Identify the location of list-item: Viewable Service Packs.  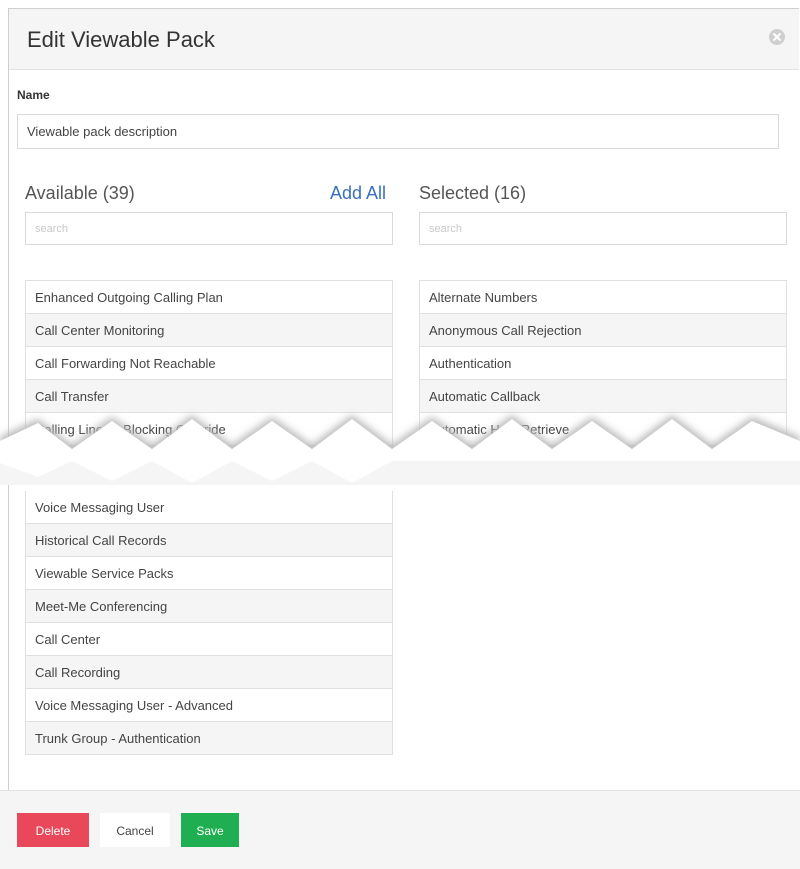
(209, 573).